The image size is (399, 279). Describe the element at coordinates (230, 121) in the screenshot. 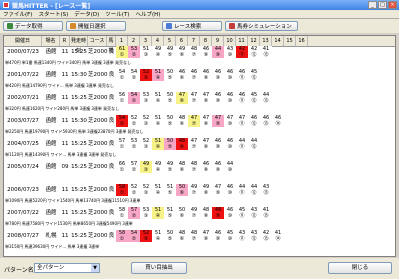

I see `horse-index-cell: 47 ⑩` at that location.